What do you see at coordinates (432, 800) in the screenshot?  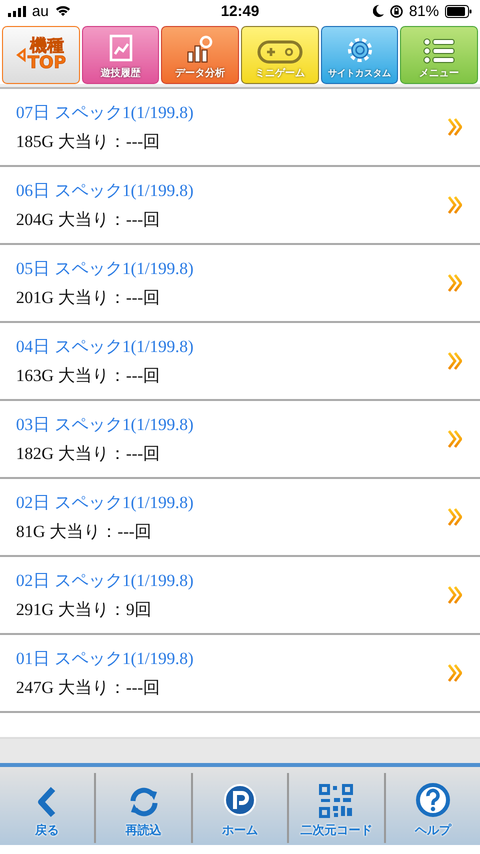 I see `help-icon` at bounding box center [432, 800].